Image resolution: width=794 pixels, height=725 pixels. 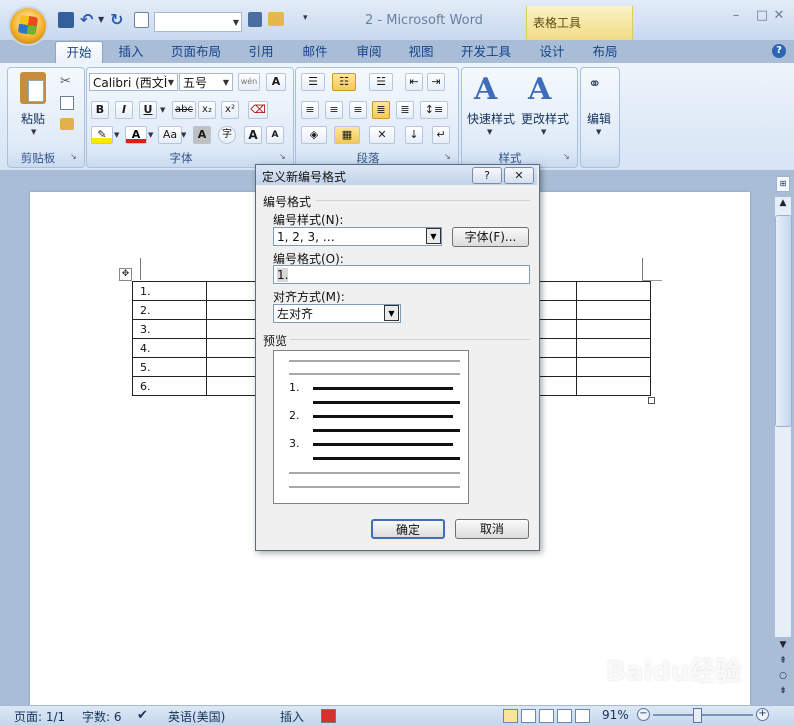 What do you see at coordinates (249, 82) in the screenshot?
I see `phonetic-guide-icon: wén` at bounding box center [249, 82].